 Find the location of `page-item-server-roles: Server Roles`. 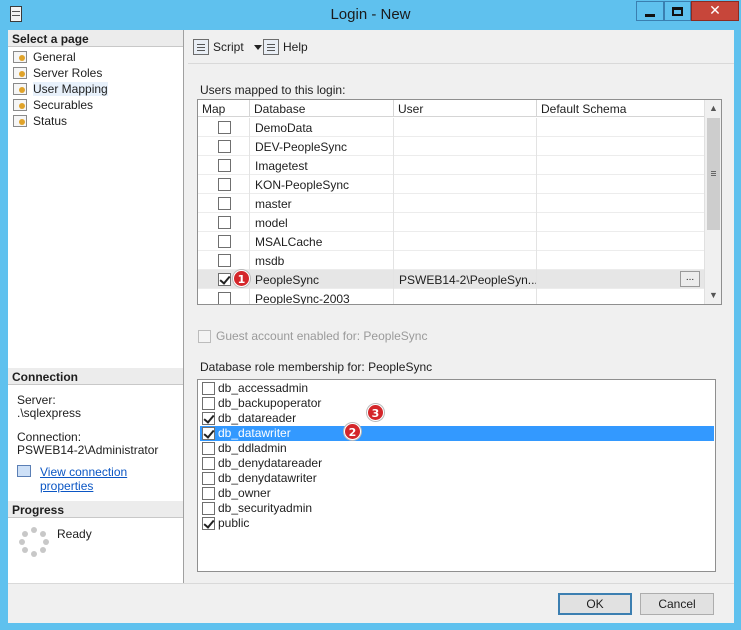

page-item-server-roles: Server Roles is located at coordinates (57, 73).